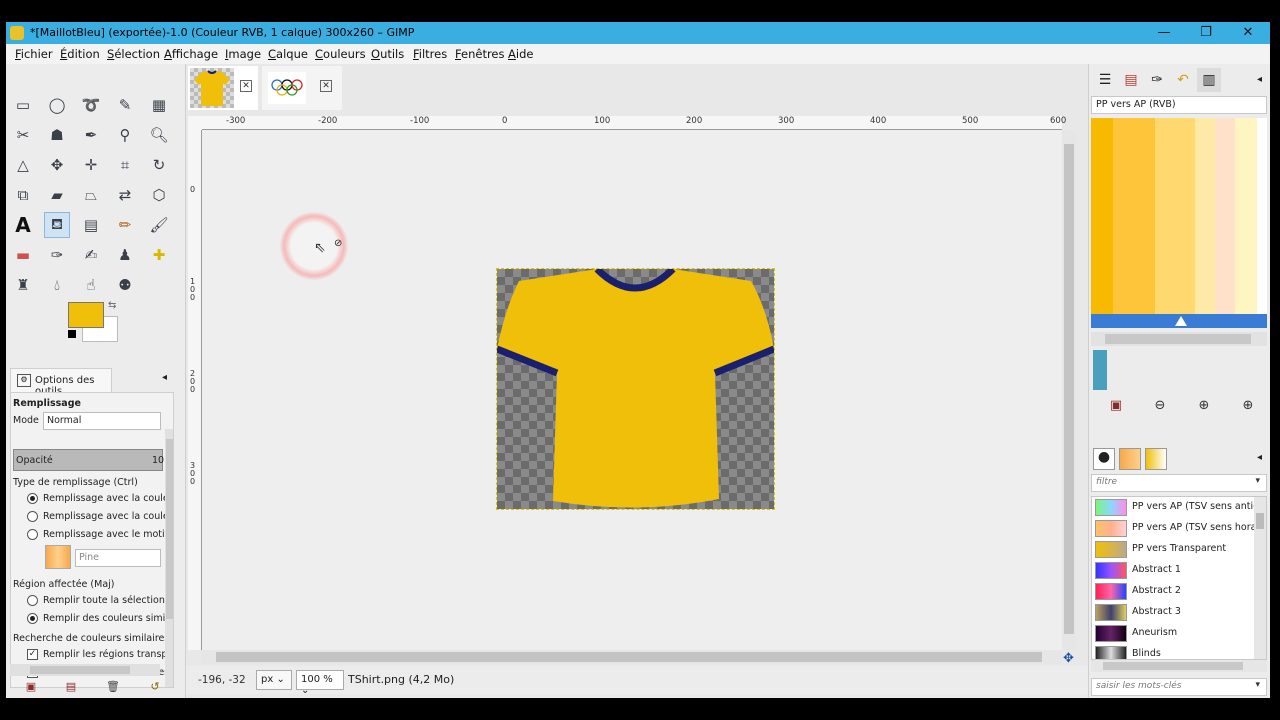 This screenshot has width=1280, height=720. I want to click on tool-options-scrollbar, so click(169, 558).